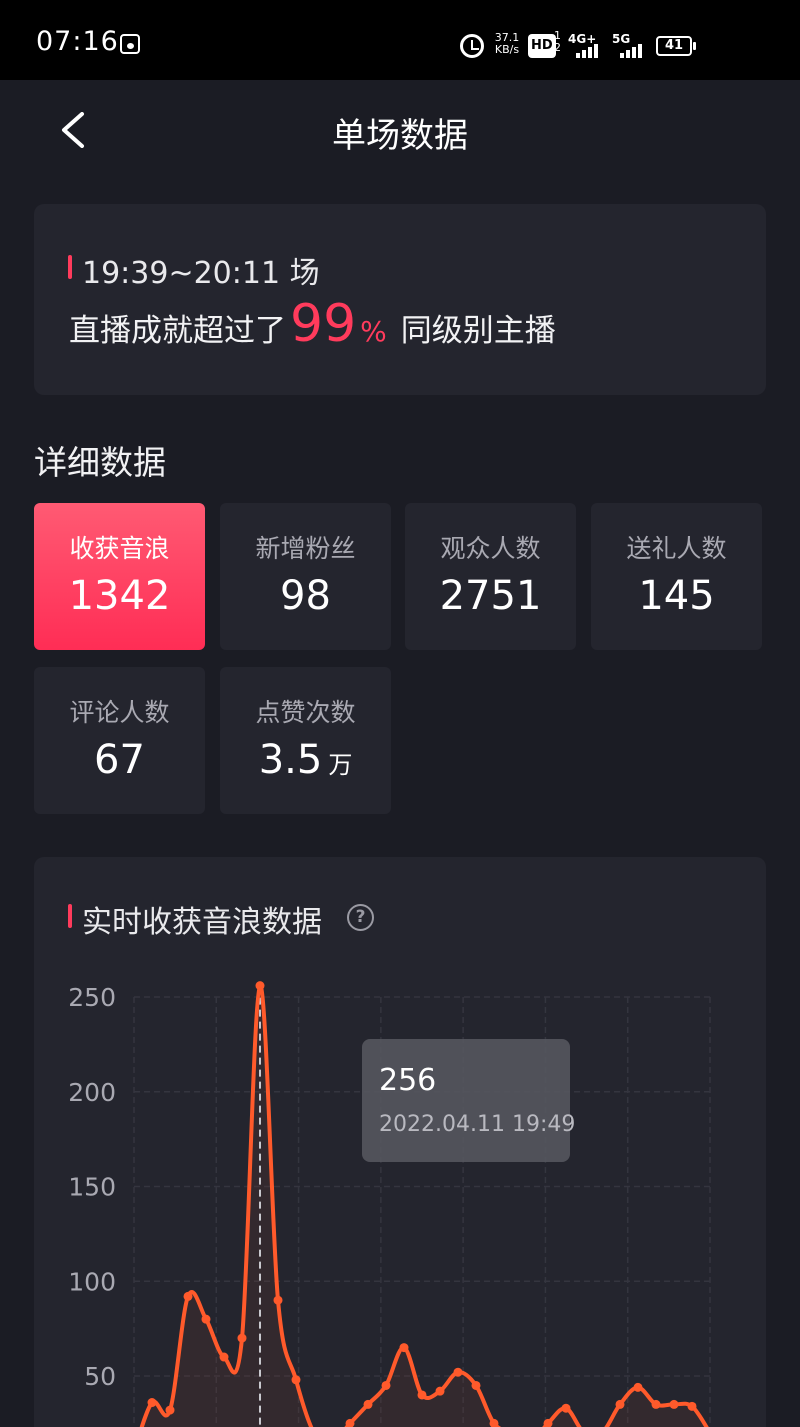 The height and width of the screenshot is (1427, 800). Describe the element at coordinates (305, 760) in the screenshot. I see `stat-value: 3.5 万` at that location.